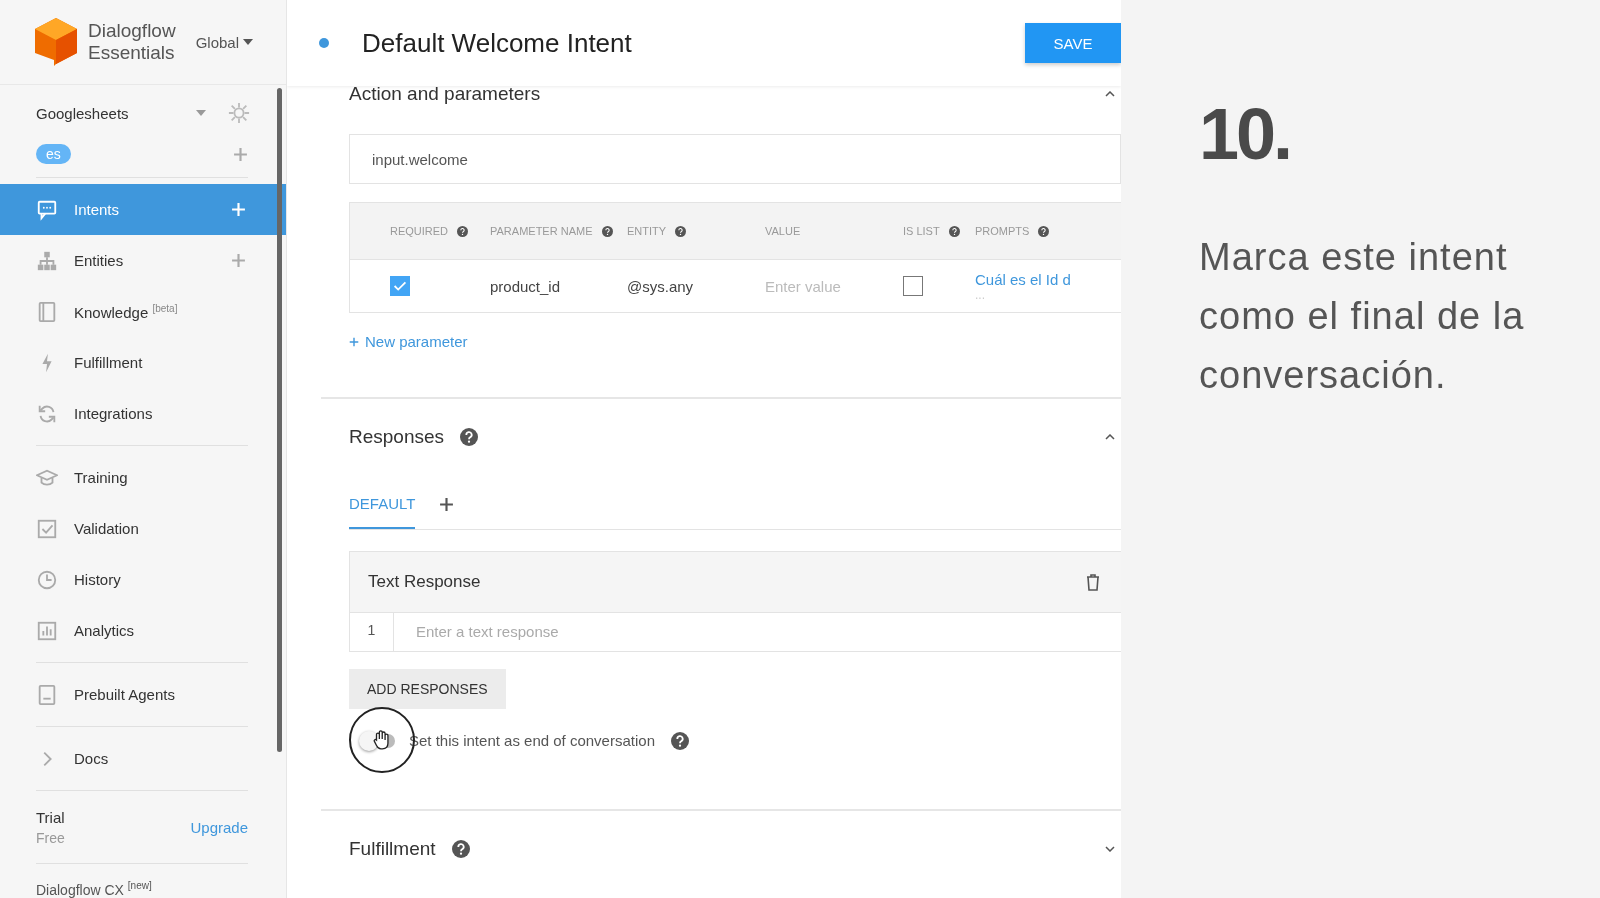  What do you see at coordinates (1362, 316) in the screenshot?
I see `step-instruction: Marca este intent como el final de la conversación.` at bounding box center [1362, 316].